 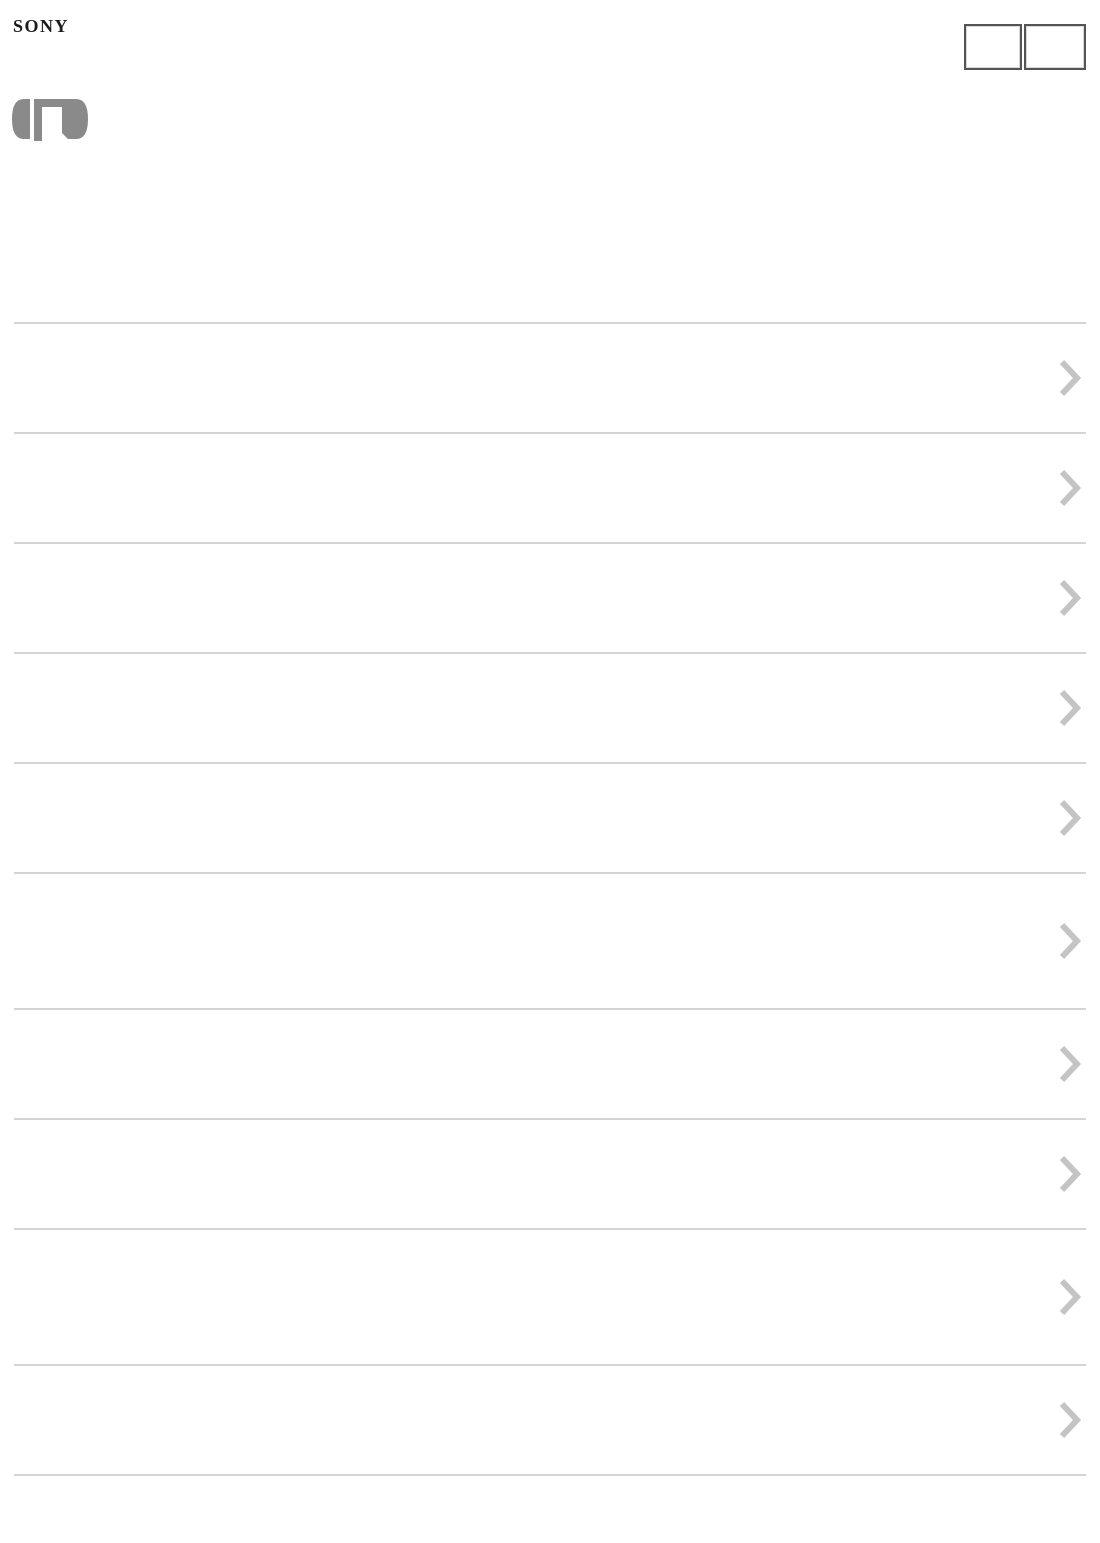 I want to click on header-buttons, so click(x=1025, y=47).